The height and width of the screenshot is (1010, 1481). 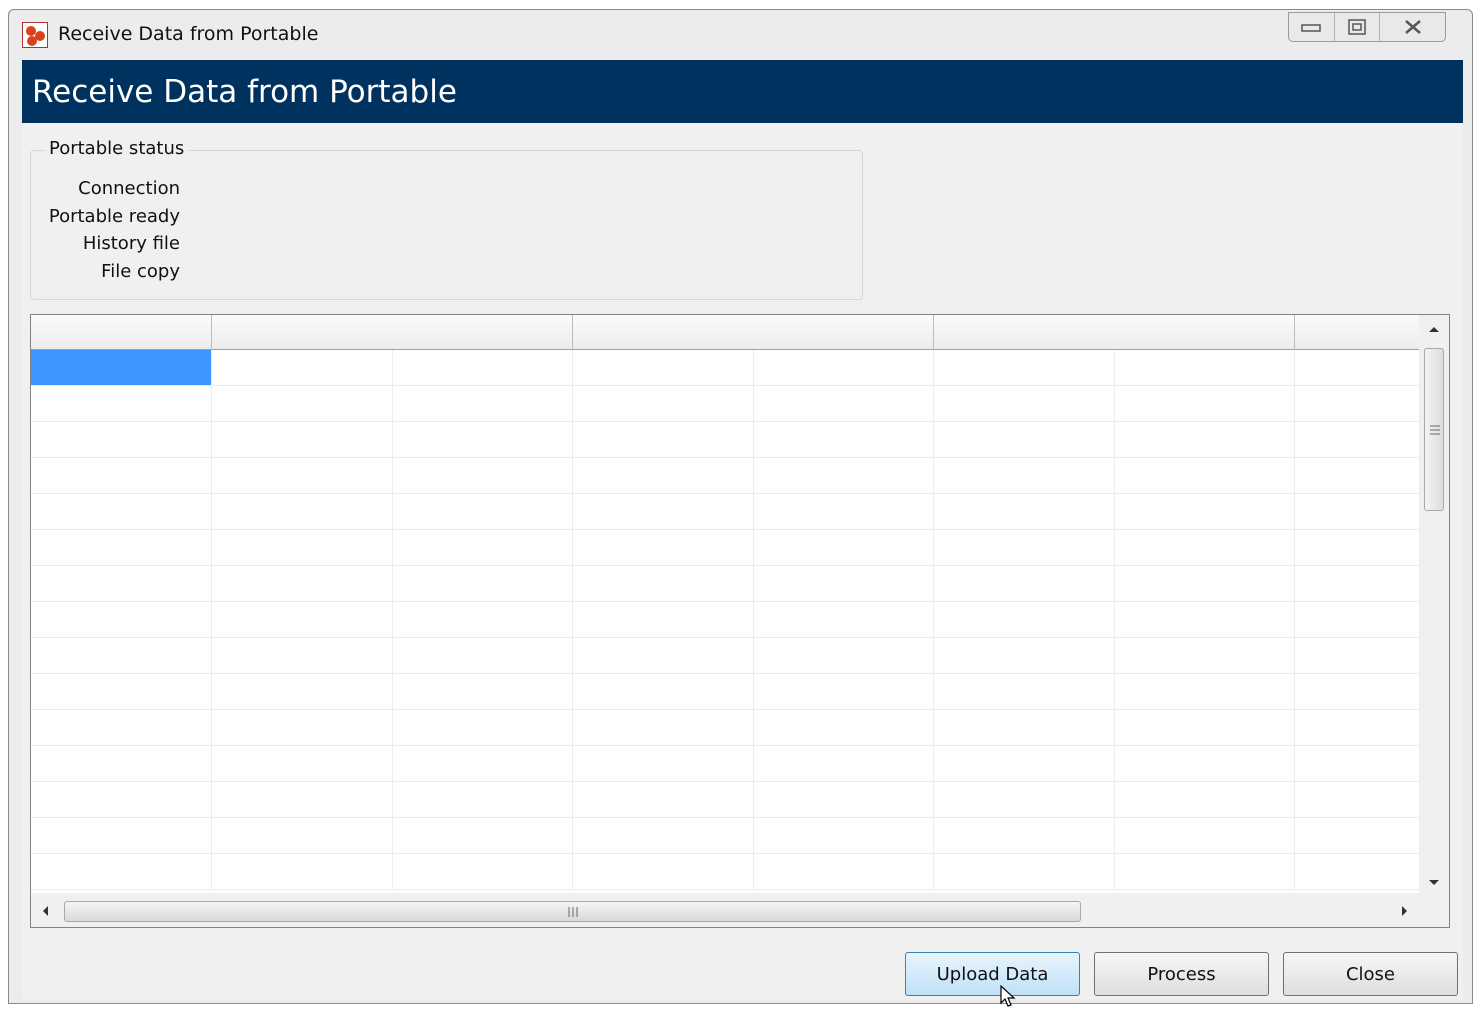 What do you see at coordinates (1434, 429) in the screenshot?
I see `vertical-scroll-thumb` at bounding box center [1434, 429].